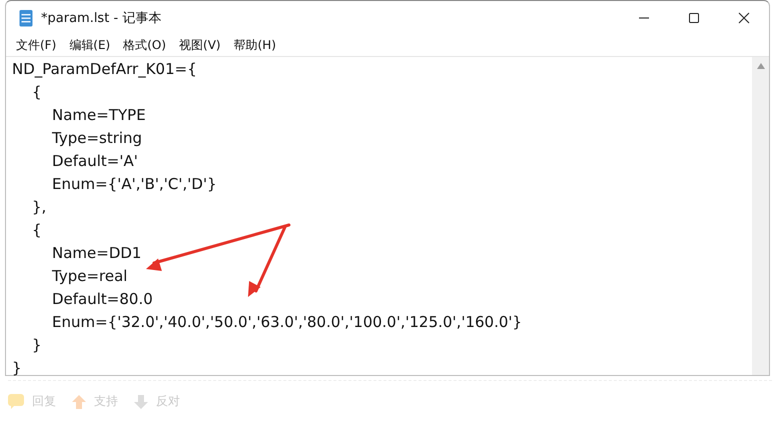 This screenshot has height=423, width=780. Describe the element at coordinates (36, 45) in the screenshot. I see `menu-item: 文件(F)` at that location.